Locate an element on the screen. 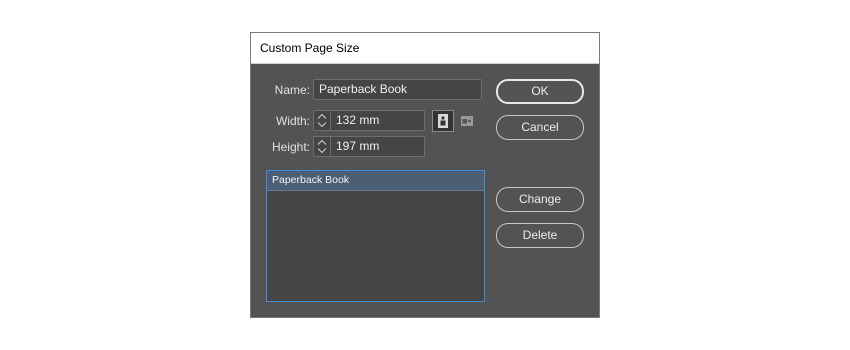 The image size is (850, 350). landscape-orientation-icon is located at coordinates (467, 121).